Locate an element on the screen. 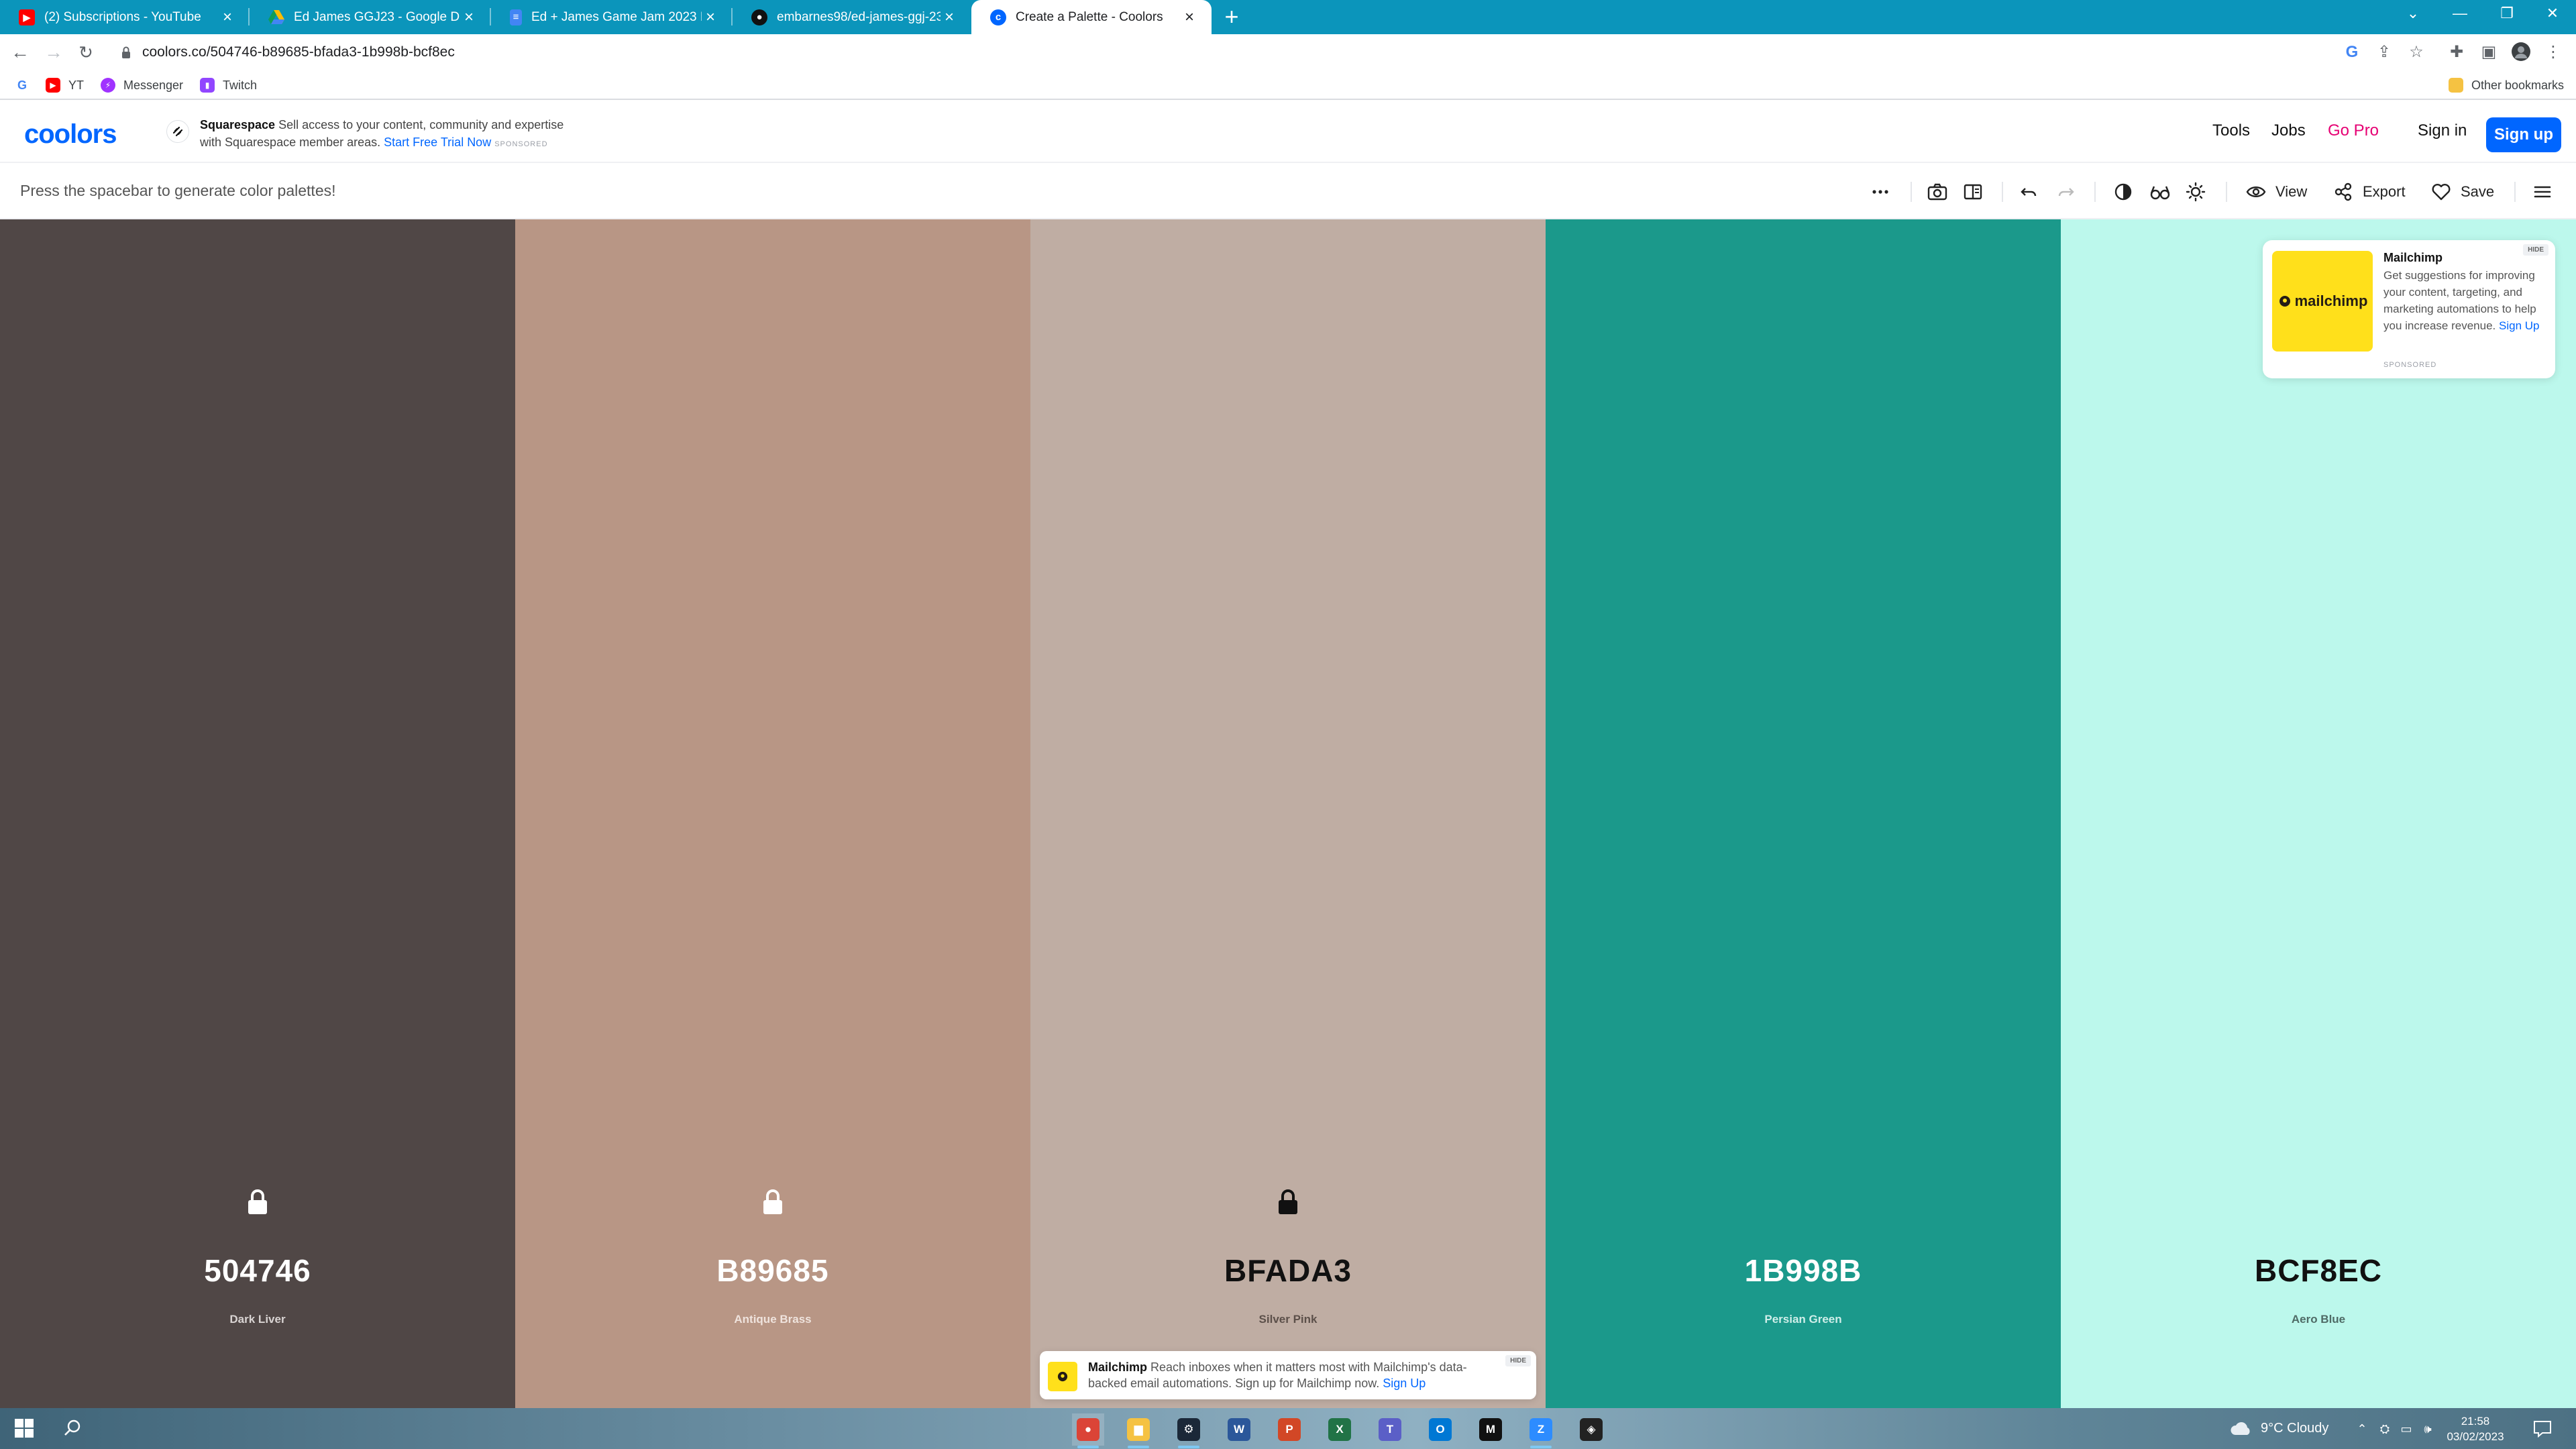 The image size is (2576, 1449). taskbar-app-file-explorer: ▆ is located at coordinates (1138, 1430).